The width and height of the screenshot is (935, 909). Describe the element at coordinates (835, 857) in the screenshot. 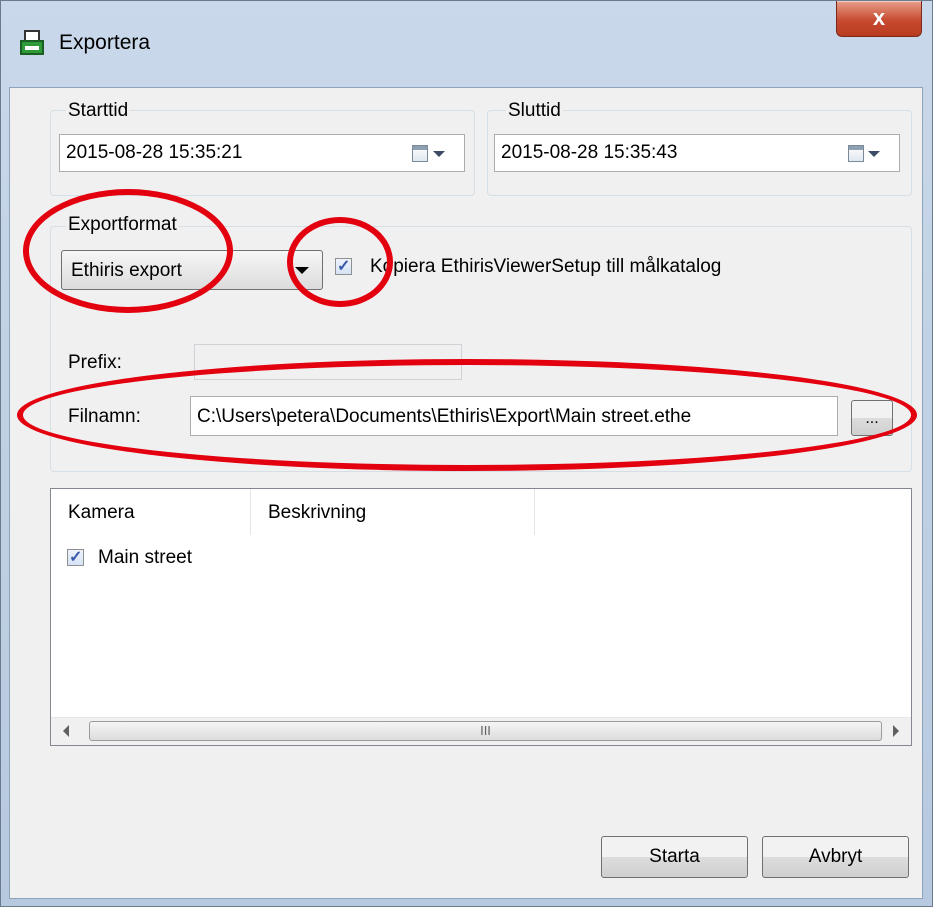

I see `cancel-button: Avbryt` at that location.